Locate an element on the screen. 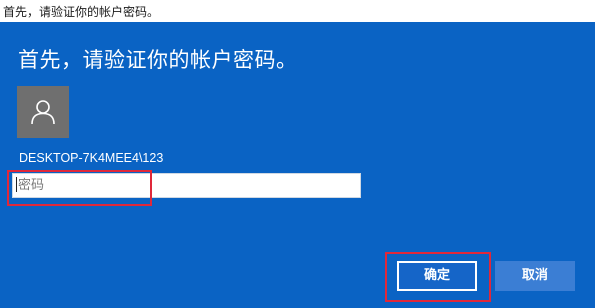 The height and width of the screenshot is (308, 595). ok-button: 确定 is located at coordinates (437, 276).